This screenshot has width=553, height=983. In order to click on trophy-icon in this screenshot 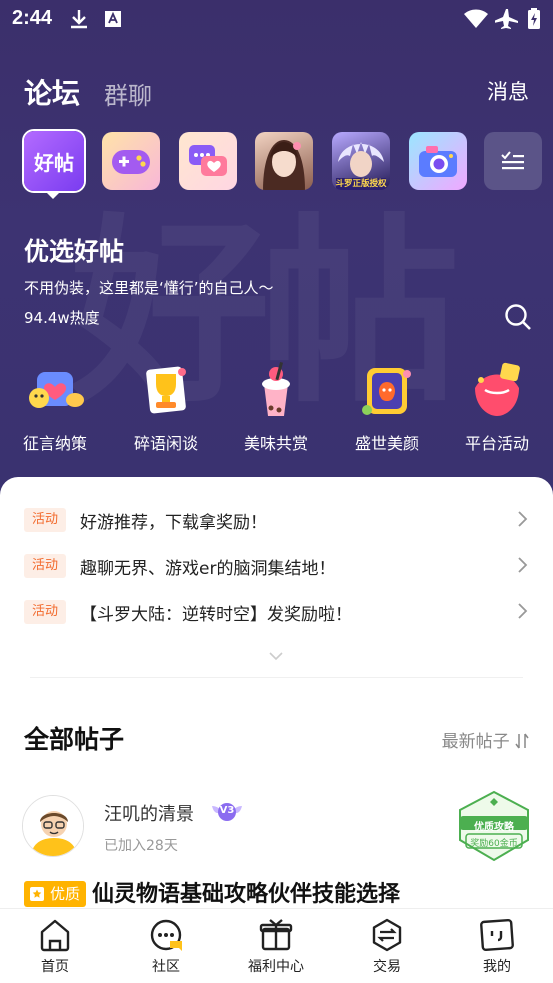, I will do `click(166, 390)`.